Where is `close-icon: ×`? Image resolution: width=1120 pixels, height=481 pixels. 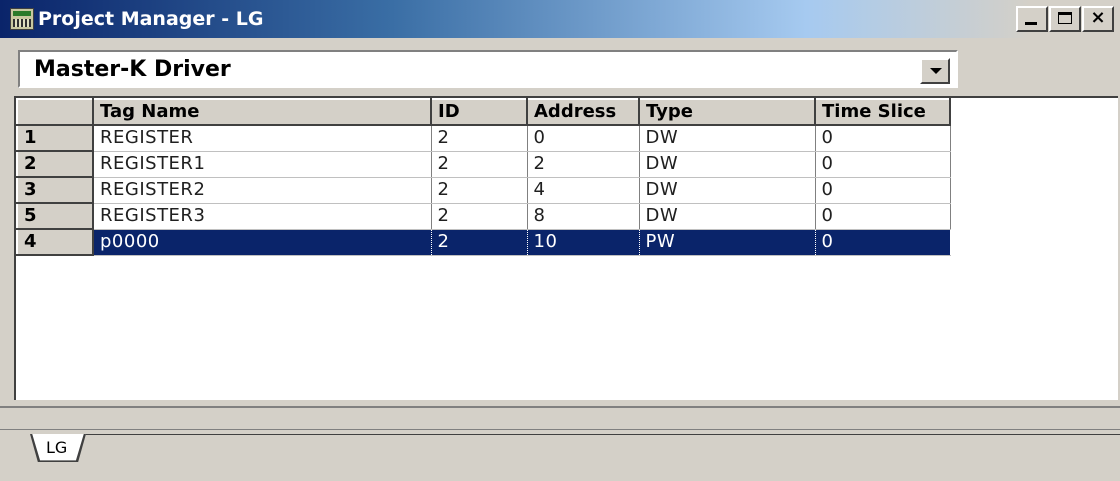 close-icon: × is located at coordinates (1098, 17).